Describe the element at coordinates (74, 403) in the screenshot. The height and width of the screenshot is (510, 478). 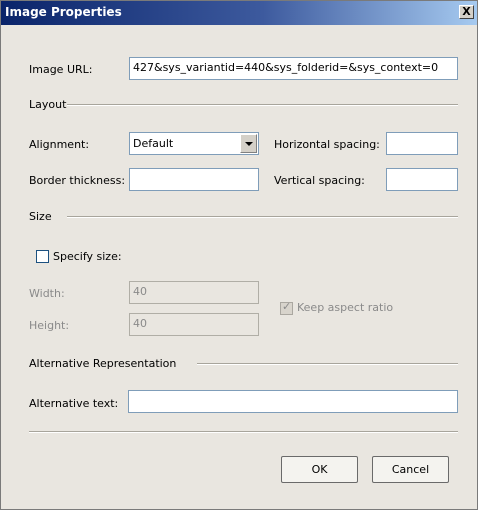
I see `alt-text-label: Alternative text:` at that location.